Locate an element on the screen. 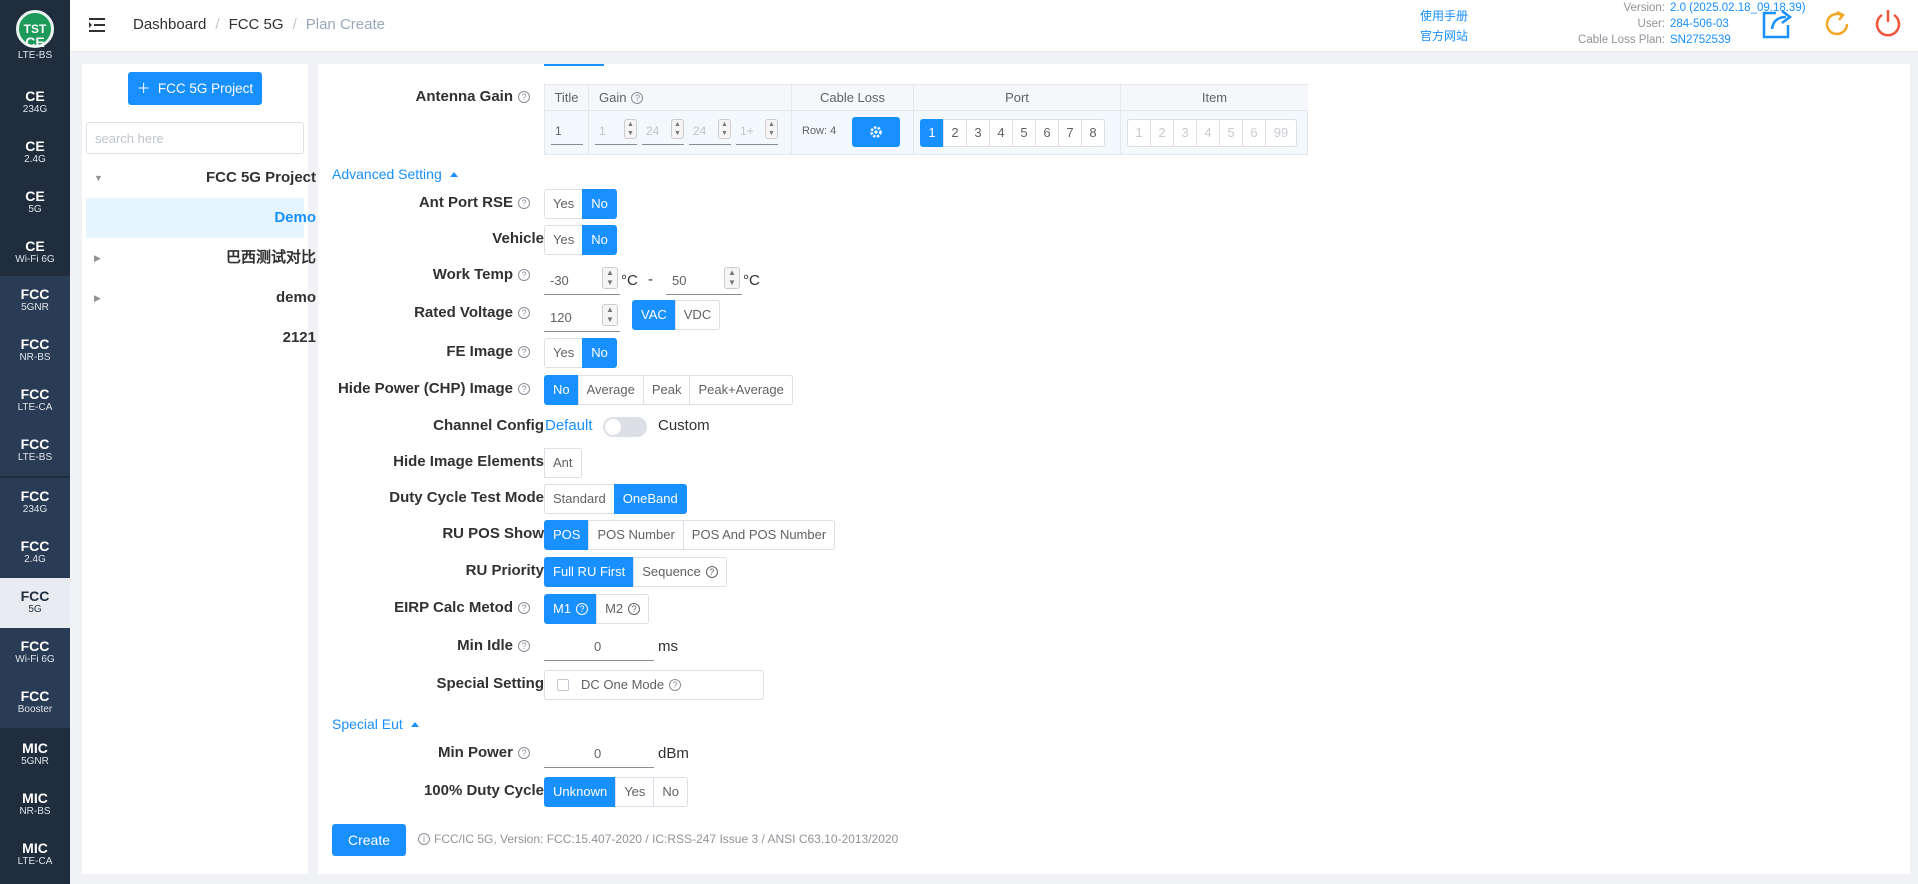 The image size is (1918, 884). ant-port-rse-yes: Yes is located at coordinates (564, 204).